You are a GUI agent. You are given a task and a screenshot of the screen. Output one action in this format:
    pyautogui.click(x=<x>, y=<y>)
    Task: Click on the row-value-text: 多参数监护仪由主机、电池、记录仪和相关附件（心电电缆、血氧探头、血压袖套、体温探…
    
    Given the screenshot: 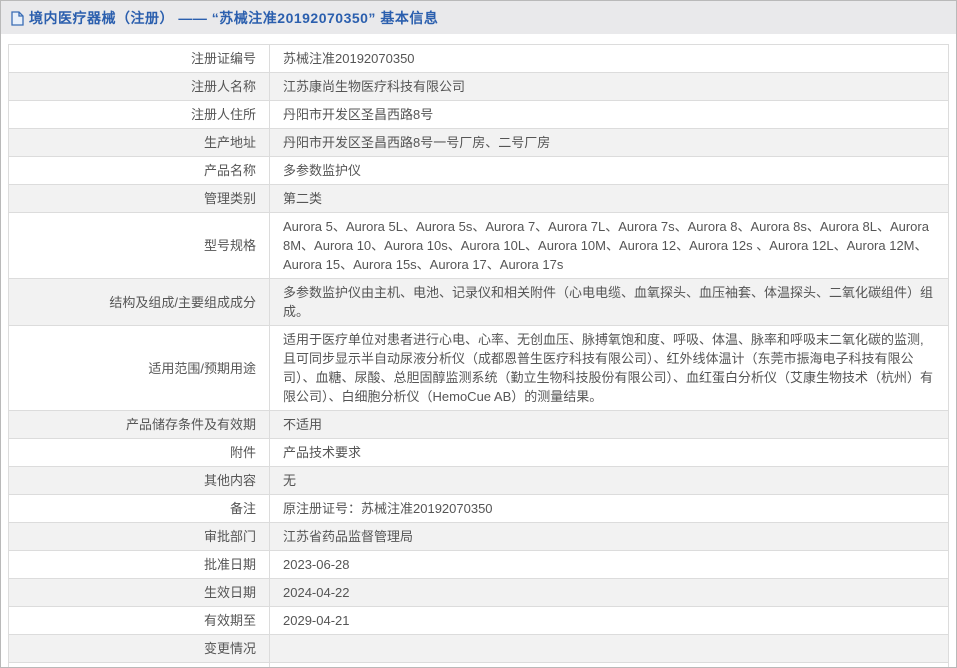 What is the action you would take?
    pyautogui.click(x=608, y=302)
    